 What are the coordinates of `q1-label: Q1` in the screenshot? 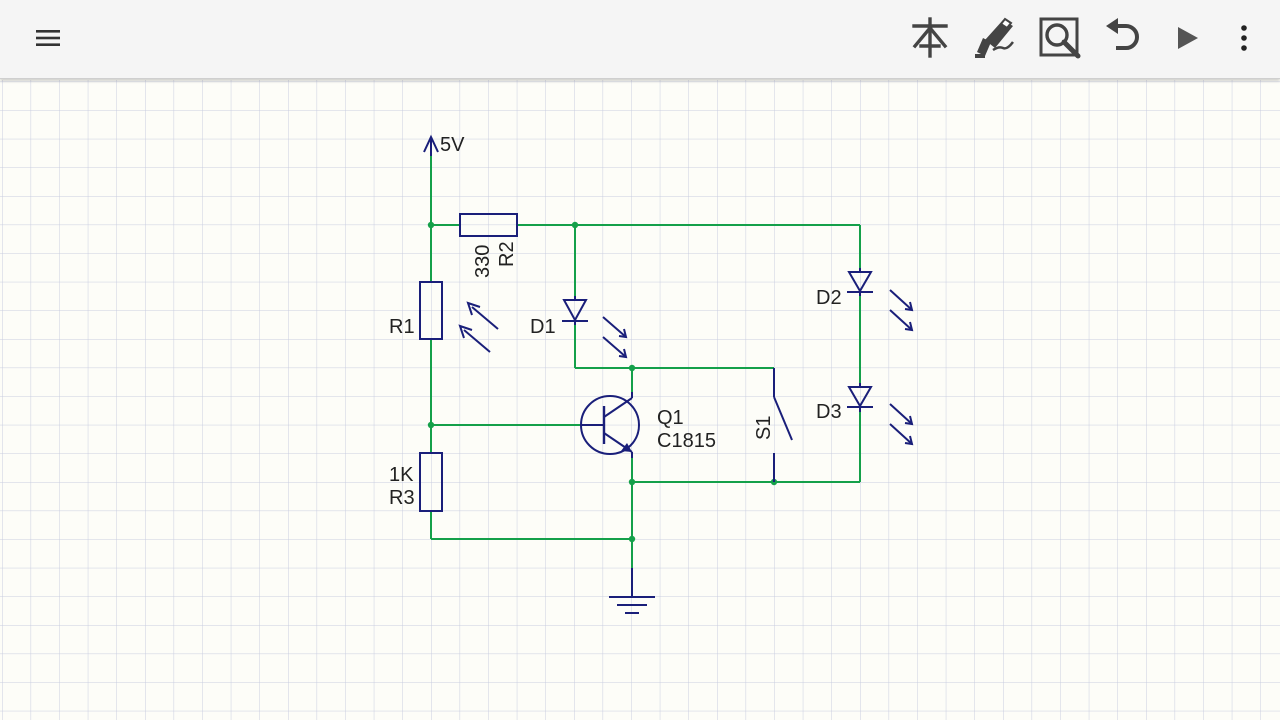 It's located at (670, 418).